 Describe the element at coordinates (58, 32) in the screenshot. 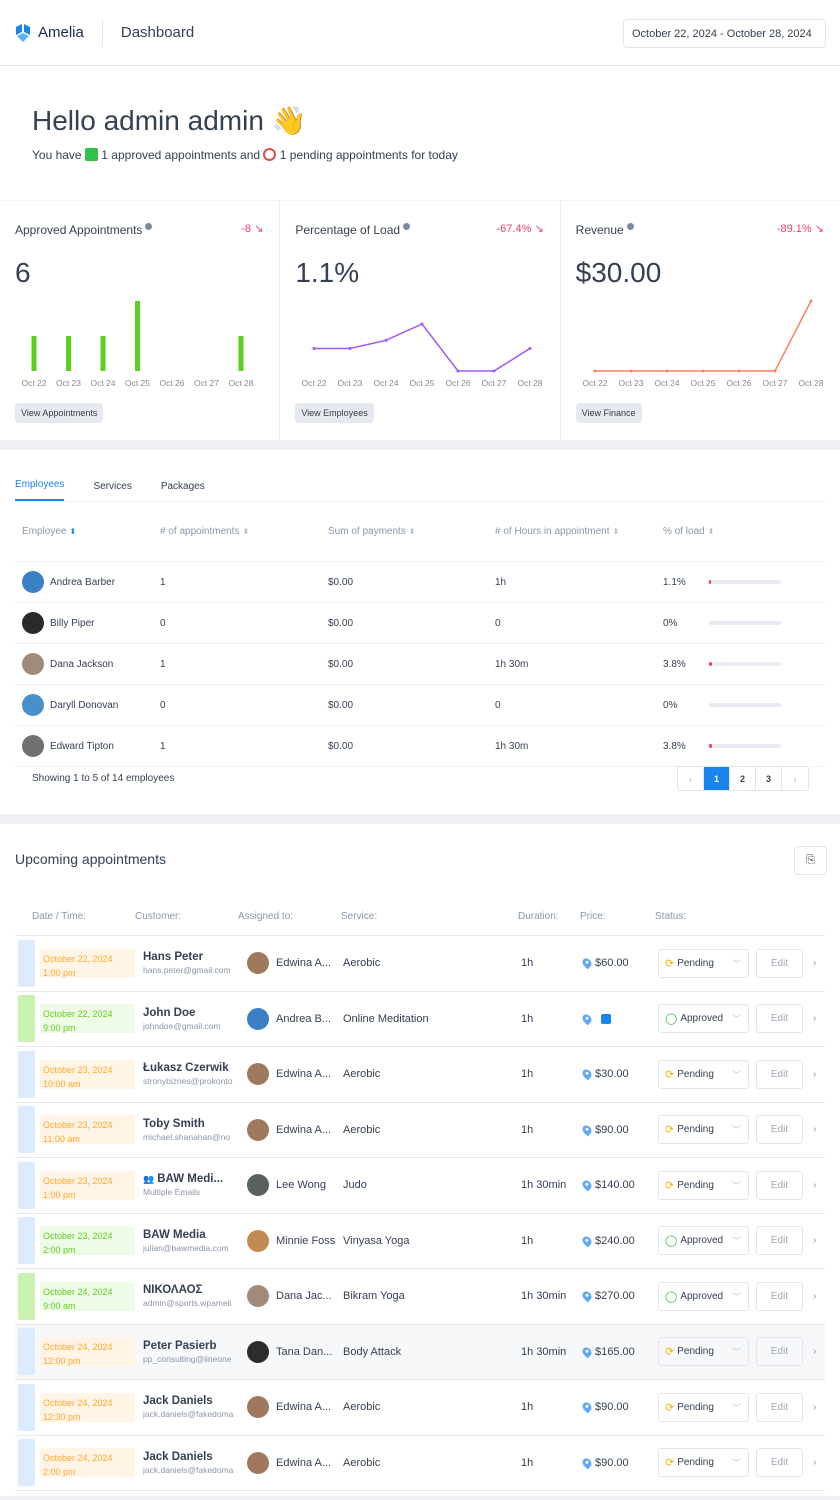

I see `amelia-logo: Amelia` at that location.